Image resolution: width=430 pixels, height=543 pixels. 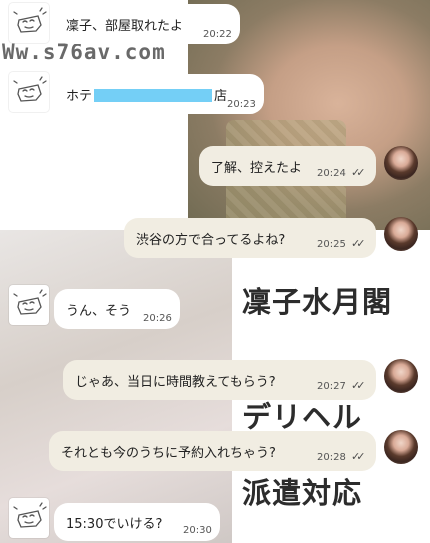 I want to click on message-text-end: 店, so click(x=221, y=96).